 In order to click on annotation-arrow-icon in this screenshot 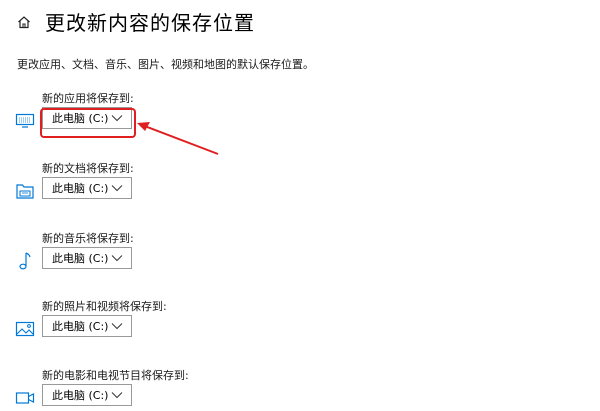, I will do `click(178, 138)`.